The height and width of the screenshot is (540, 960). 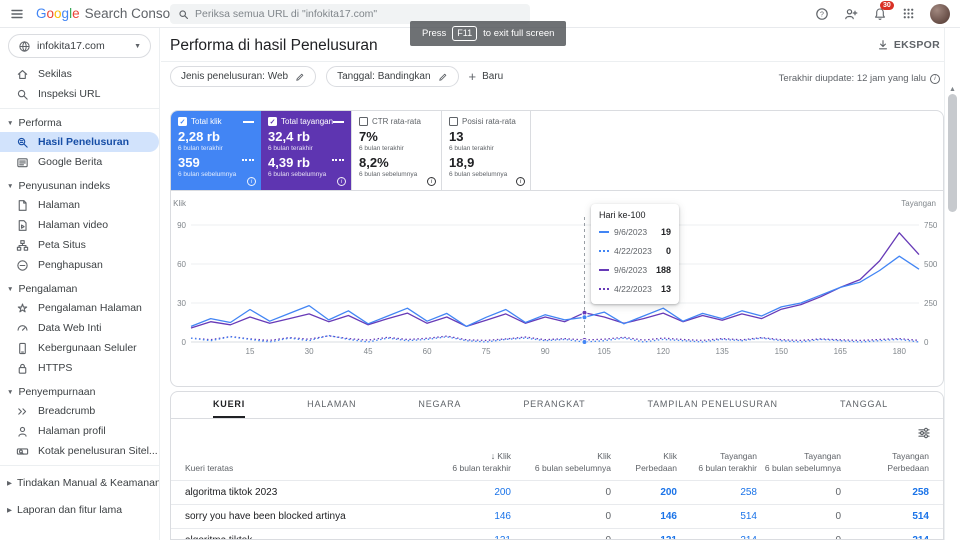 What do you see at coordinates (79, 142) in the screenshot?
I see `sidebar-item-hasil-penelusuran: Hasil Penelusuran` at bounding box center [79, 142].